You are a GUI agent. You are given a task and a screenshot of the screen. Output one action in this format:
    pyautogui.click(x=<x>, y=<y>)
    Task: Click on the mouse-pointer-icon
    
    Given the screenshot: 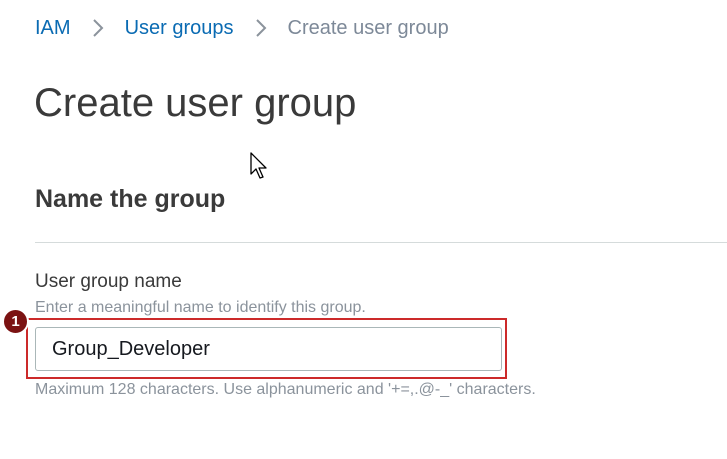 What is the action you would take?
    pyautogui.click(x=258, y=165)
    